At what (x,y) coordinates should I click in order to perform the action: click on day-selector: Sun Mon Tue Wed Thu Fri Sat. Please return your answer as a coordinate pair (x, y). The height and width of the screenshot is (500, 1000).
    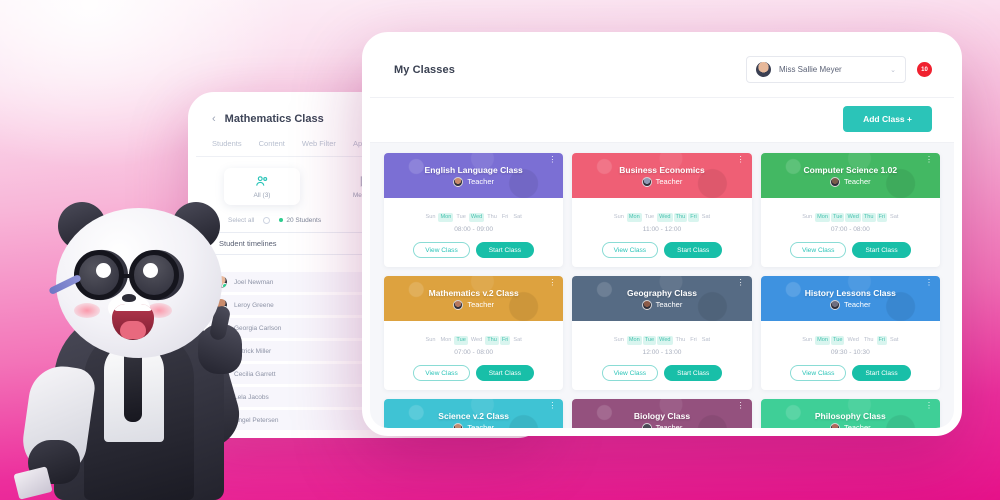
    Looking at the image, I should click on (474, 217).